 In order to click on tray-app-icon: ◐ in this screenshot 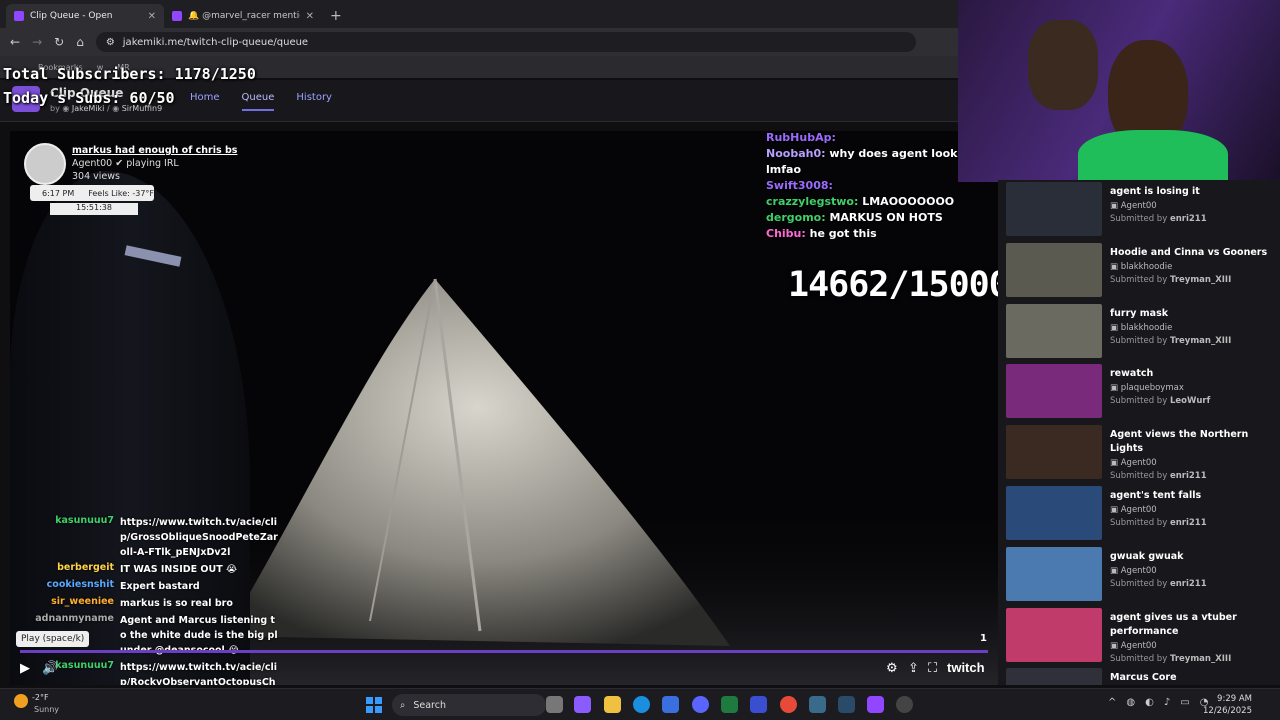, I will do `click(1149, 702)`.